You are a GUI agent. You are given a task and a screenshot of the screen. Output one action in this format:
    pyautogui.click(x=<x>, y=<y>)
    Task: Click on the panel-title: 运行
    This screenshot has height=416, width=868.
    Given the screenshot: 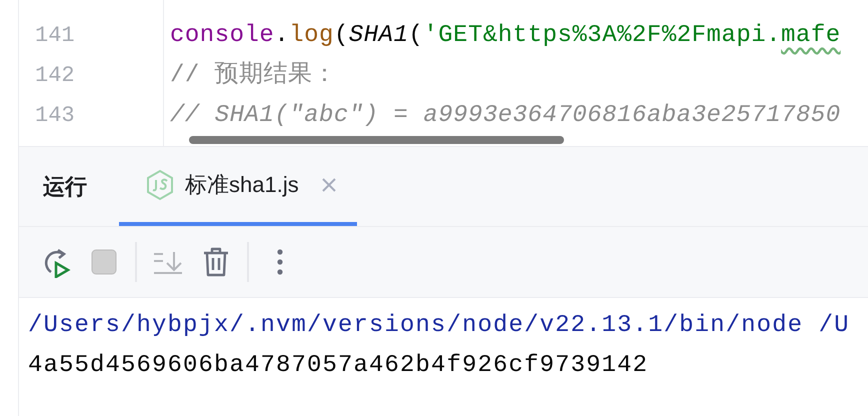 What is the action you would take?
    pyautogui.click(x=65, y=187)
    